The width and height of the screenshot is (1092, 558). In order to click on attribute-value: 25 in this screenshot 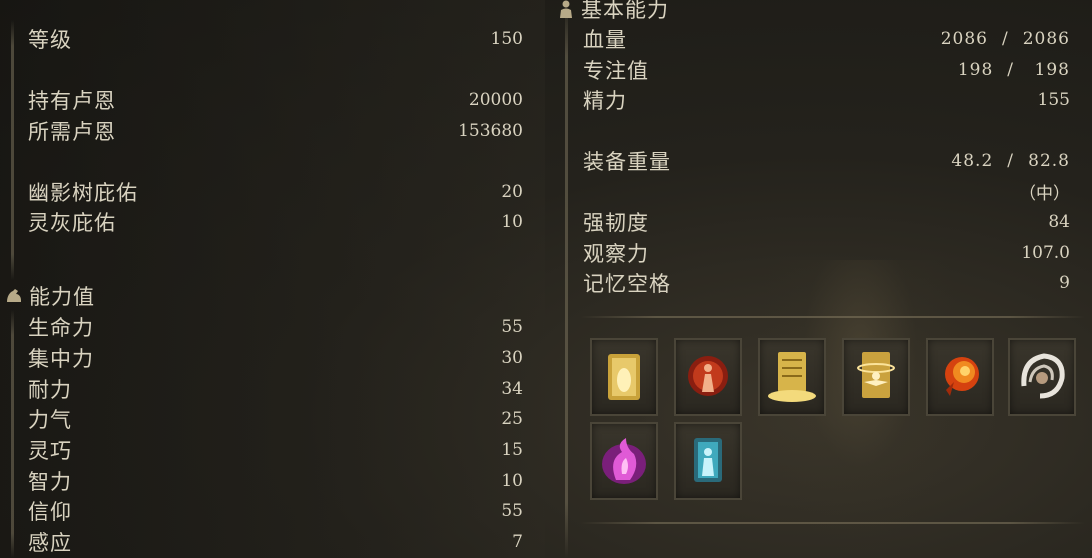, I will do `click(512, 419)`.